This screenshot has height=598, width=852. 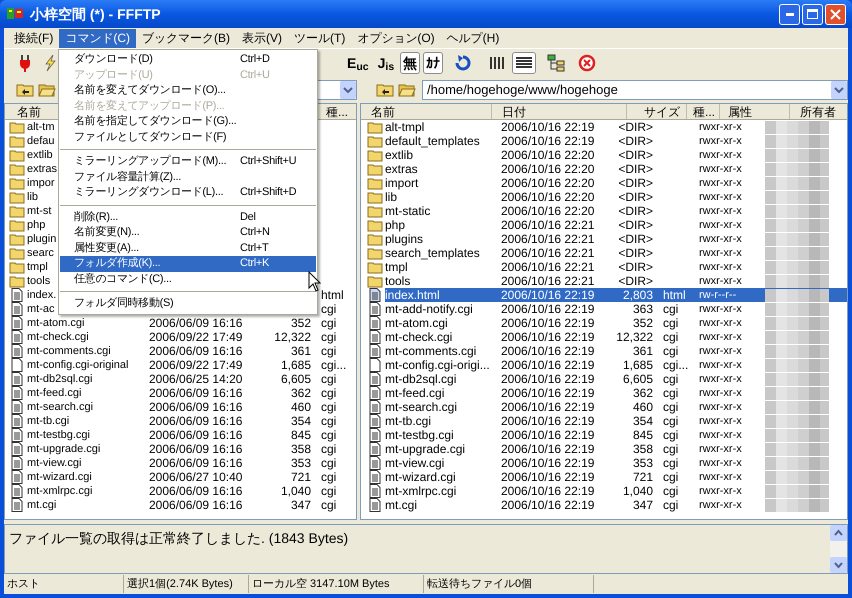 What do you see at coordinates (616, 267) in the screenshot?
I see `file-row: tmpl 2006/10/16 22:21 <DIR> rwxr-xr-x` at bounding box center [616, 267].